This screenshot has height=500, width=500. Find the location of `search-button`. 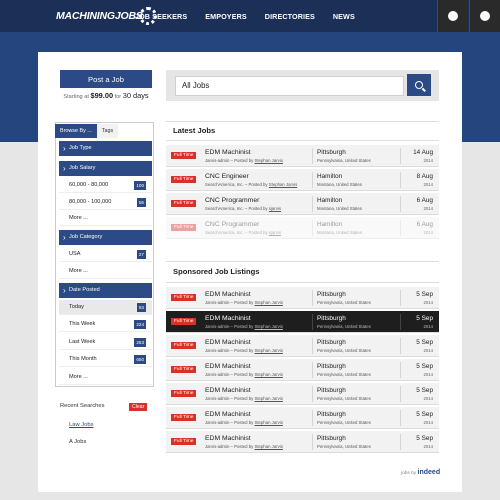

search-button is located at coordinates (419, 85).